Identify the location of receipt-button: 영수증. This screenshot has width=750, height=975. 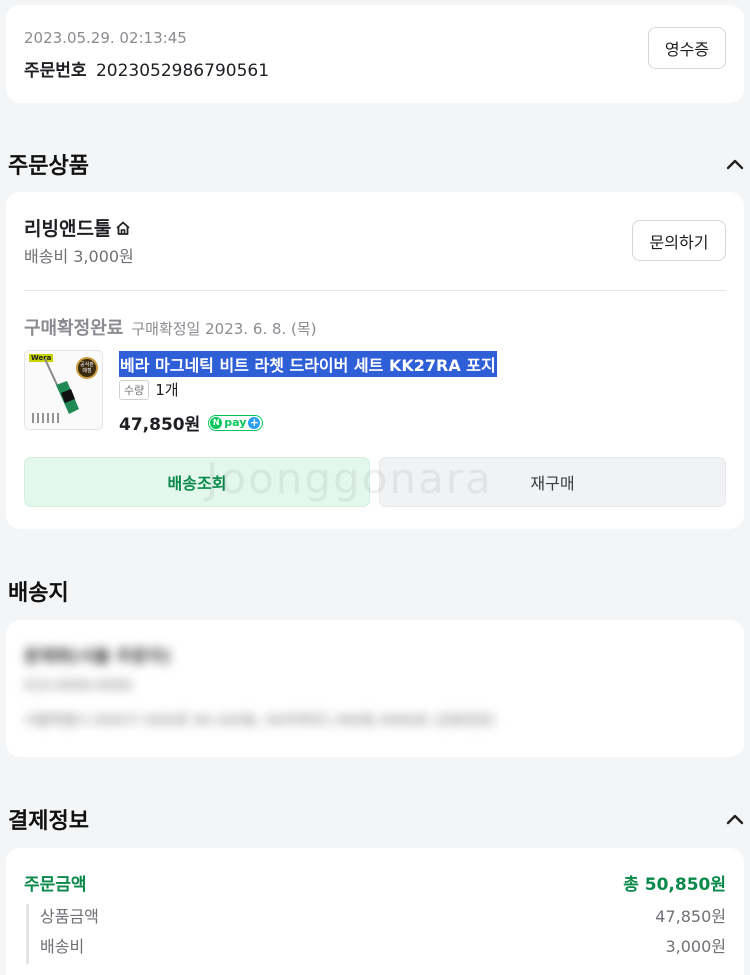
(687, 48).